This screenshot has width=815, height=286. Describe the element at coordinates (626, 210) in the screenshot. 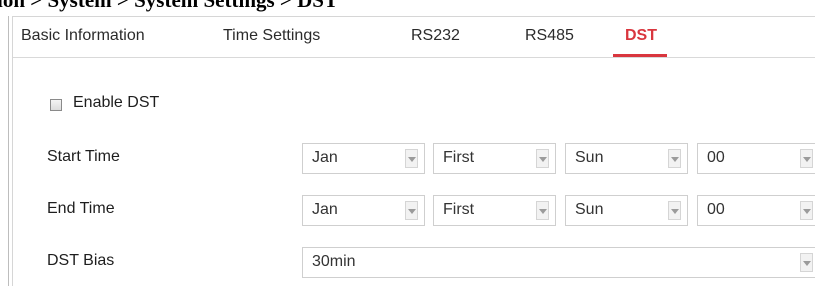

I see `end-day-select: Sun` at that location.